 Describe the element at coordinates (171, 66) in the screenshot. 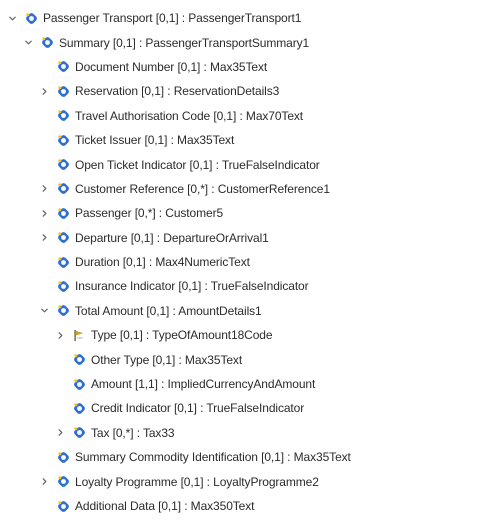

I see `tree-node-label: Document Number [0,1] : Max35Text` at that location.